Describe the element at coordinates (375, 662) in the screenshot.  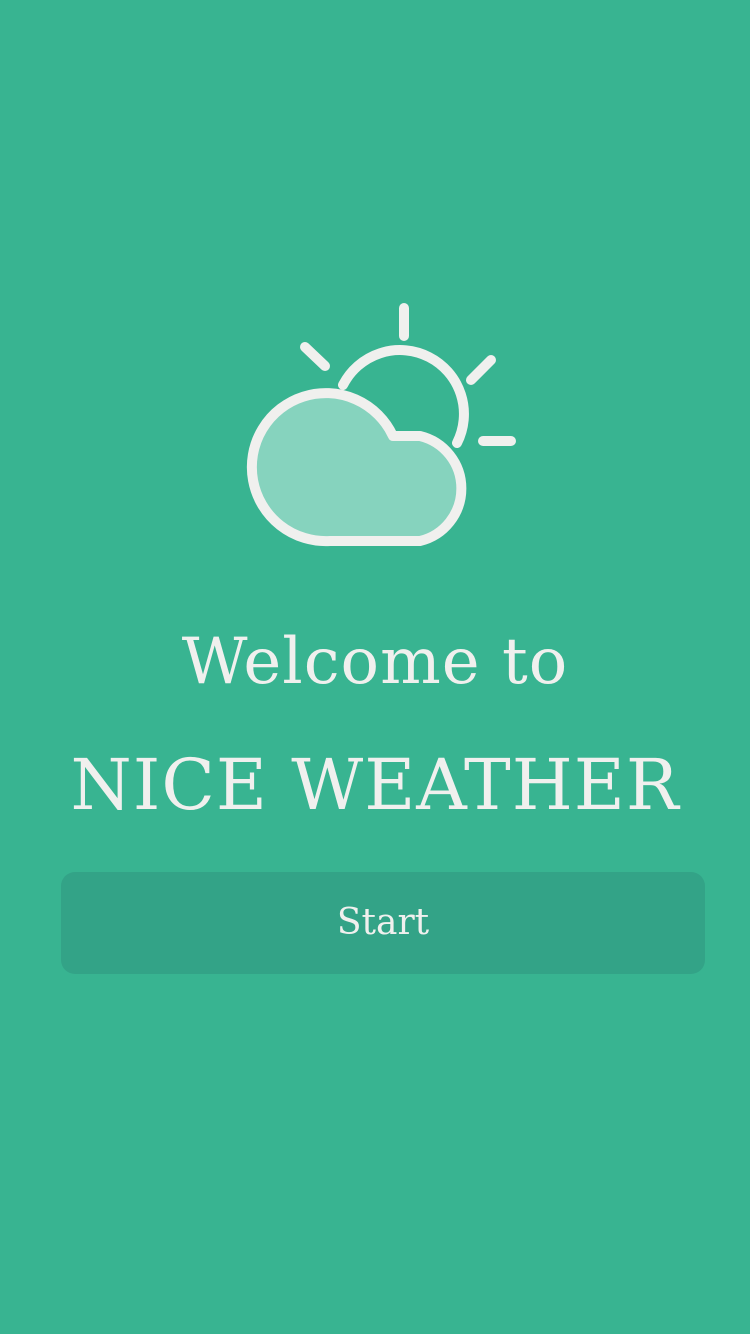
I see `welcome-heading: Welcome to` at that location.